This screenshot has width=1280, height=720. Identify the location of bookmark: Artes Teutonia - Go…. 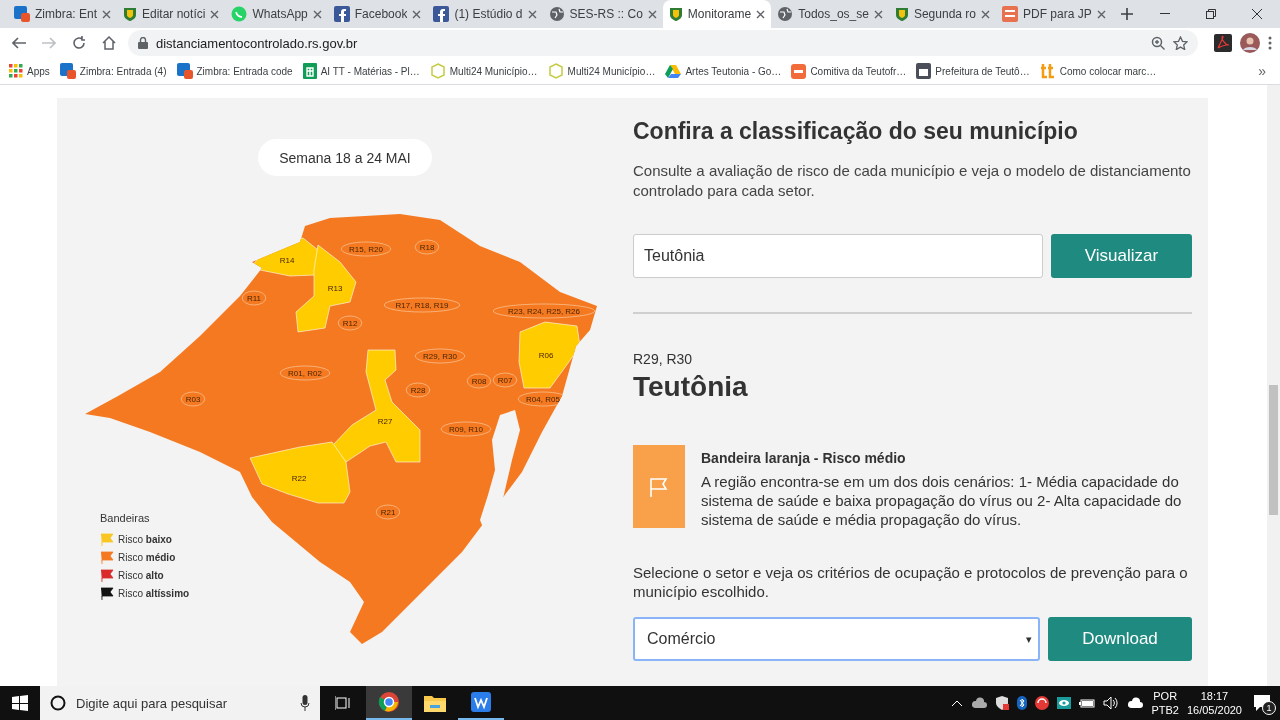
(723, 71).